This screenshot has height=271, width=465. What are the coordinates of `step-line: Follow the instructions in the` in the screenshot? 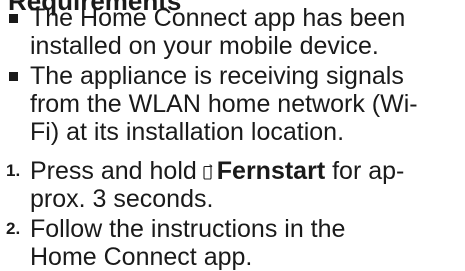 It's located at (188, 229).